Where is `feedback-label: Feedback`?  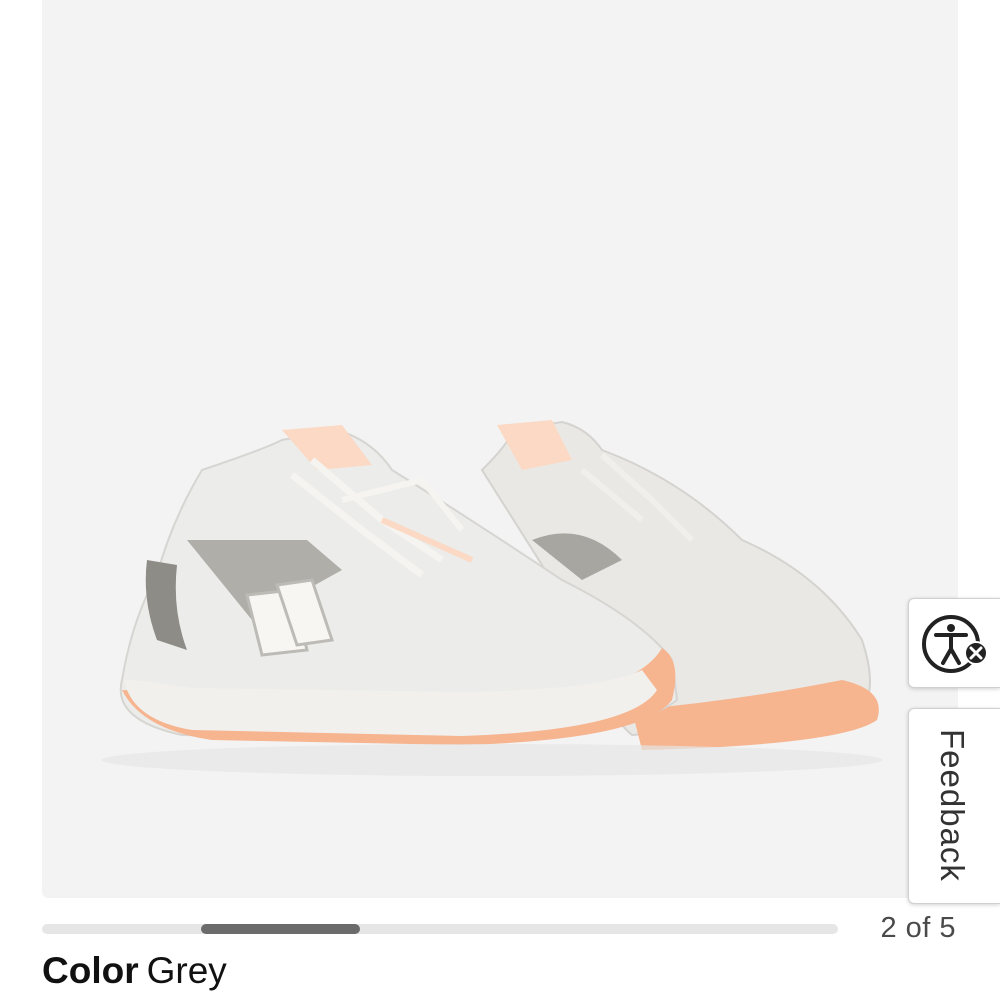 feedback-label: Feedback is located at coordinates (952, 805).